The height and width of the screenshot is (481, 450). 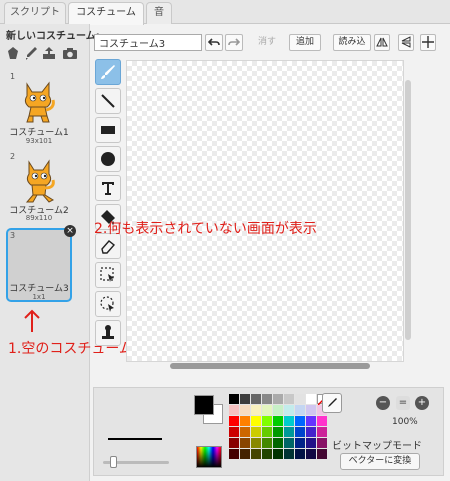 I want to click on flip-horizontal-button, so click(x=382, y=42).